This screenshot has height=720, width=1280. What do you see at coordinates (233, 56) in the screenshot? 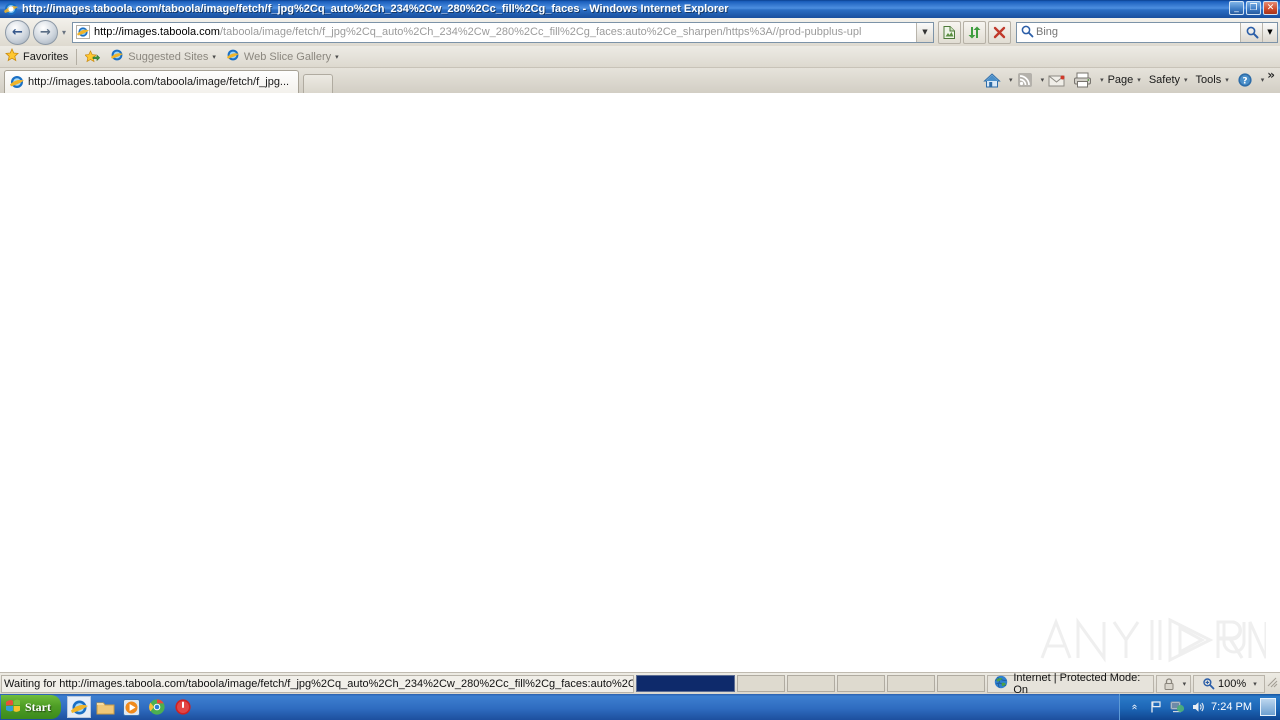
I see `web-slice-icon` at bounding box center [233, 56].